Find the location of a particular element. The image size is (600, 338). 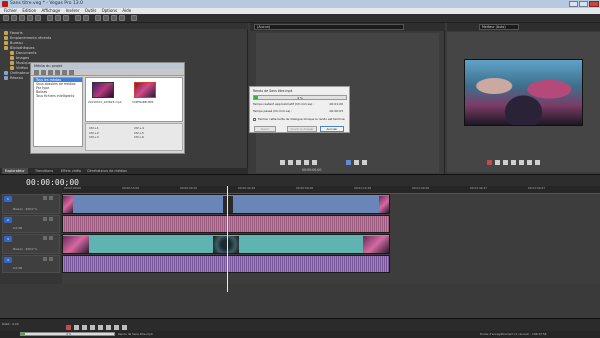

render-progress-bar: 4 % is located at coordinates (300, 97).